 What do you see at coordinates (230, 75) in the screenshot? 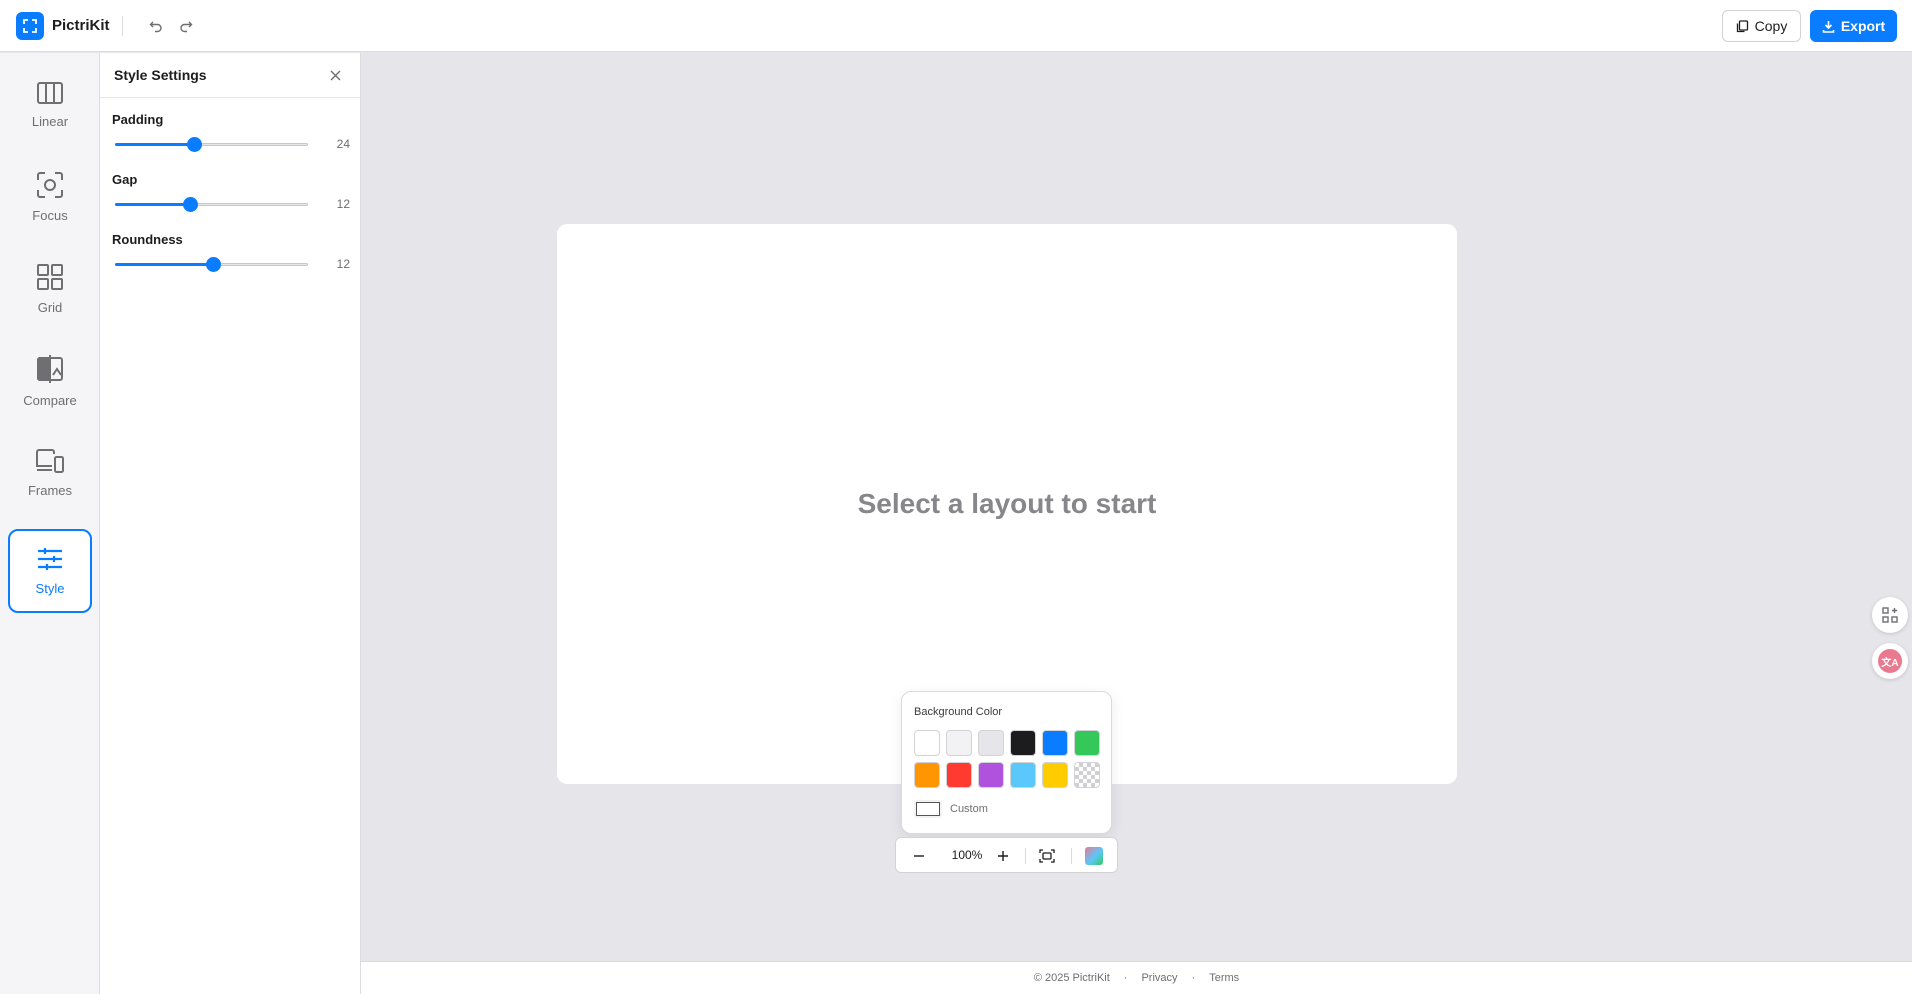
I see `panel-header: Style Settings` at bounding box center [230, 75].